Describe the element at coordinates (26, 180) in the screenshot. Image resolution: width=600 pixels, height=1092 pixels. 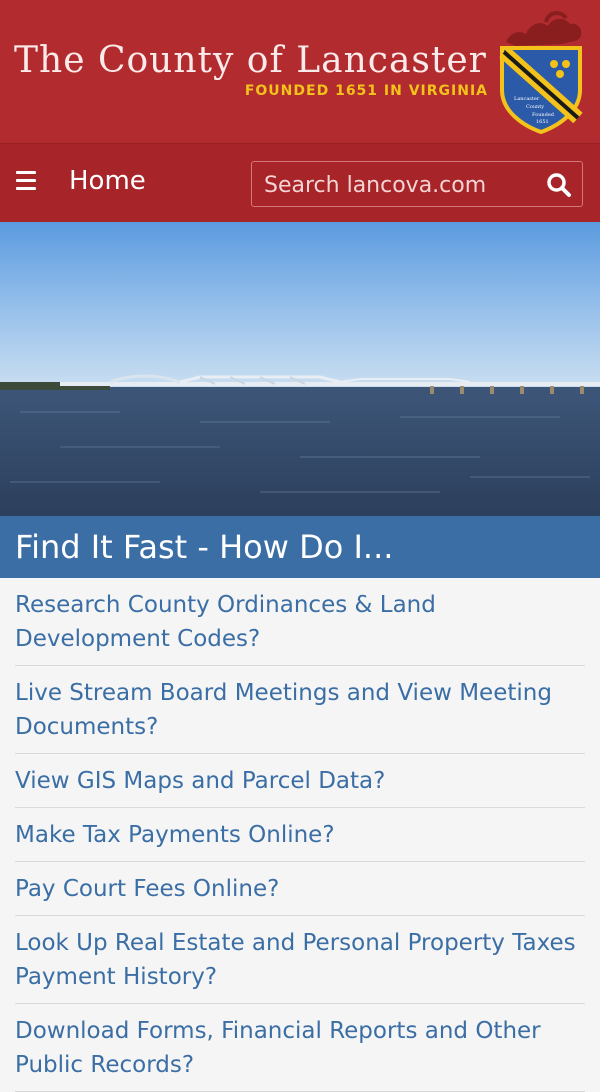
I see `hamburger-menu-icon` at that location.